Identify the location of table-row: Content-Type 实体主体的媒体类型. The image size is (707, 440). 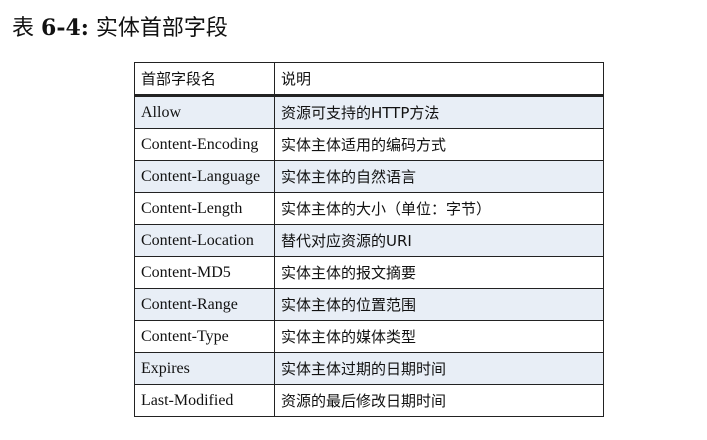
(369, 336).